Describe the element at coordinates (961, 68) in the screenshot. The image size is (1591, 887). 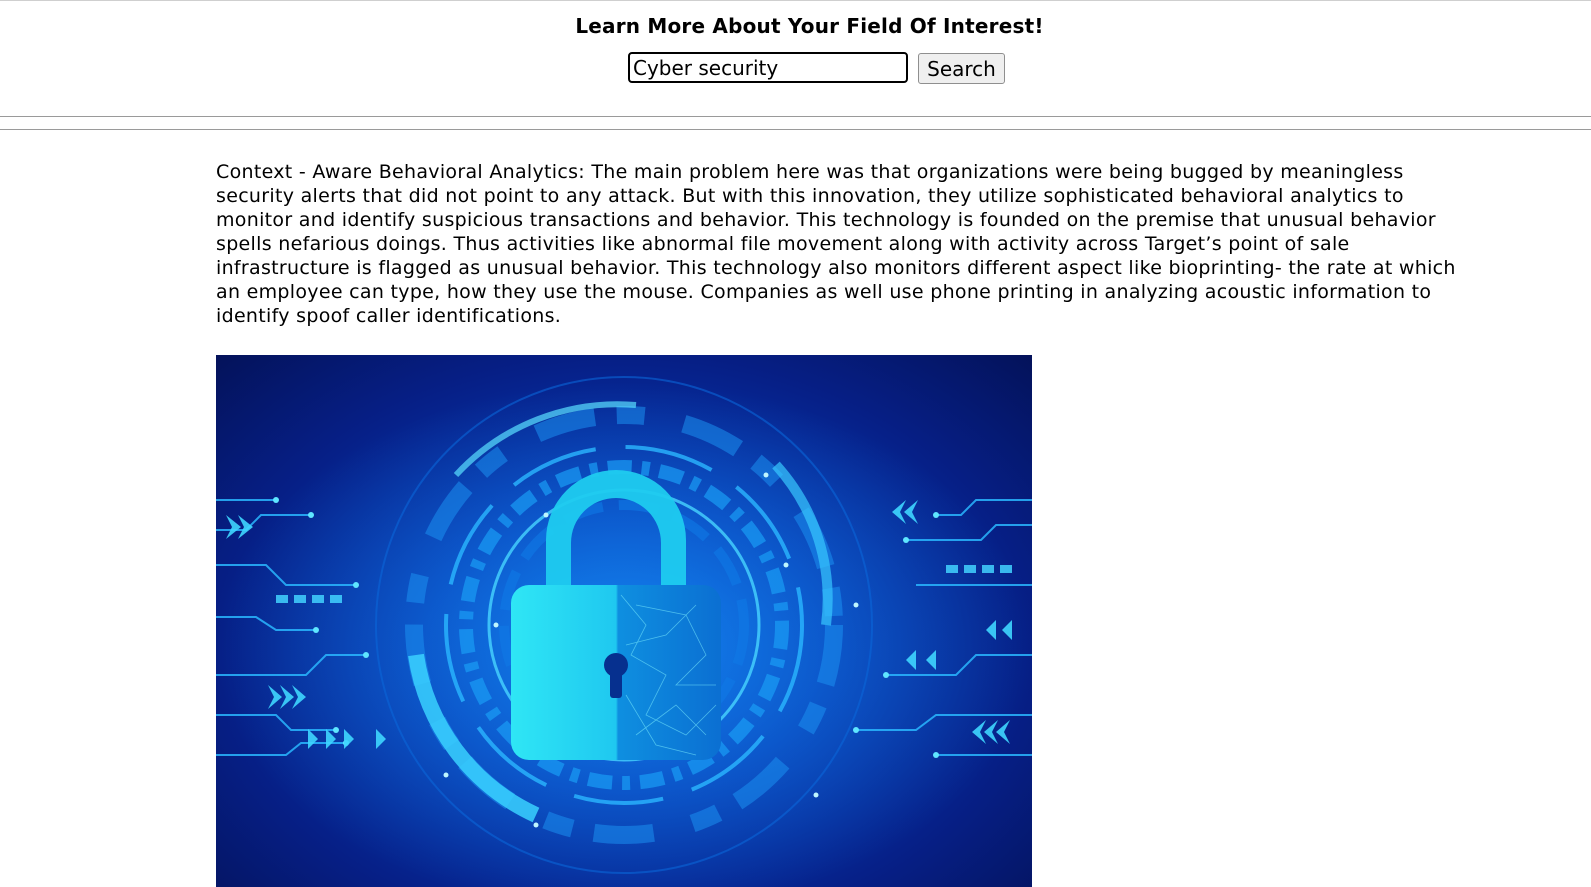
I see `search-button: Search` at that location.